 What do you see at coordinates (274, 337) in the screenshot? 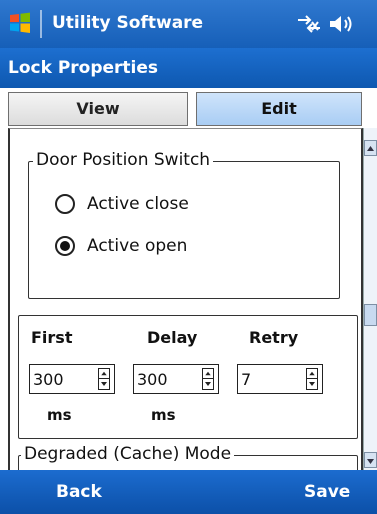
I see `retry-label: Retry` at bounding box center [274, 337].